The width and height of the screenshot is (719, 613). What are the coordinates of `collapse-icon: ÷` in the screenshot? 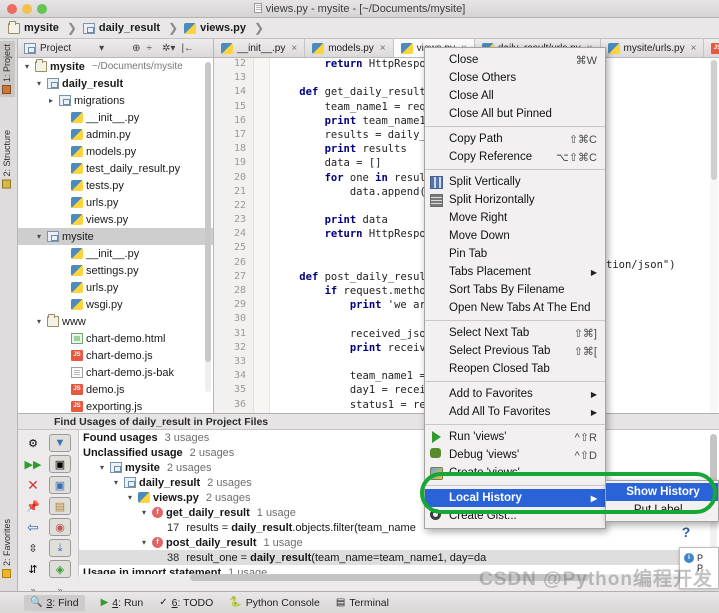 It's located at (150, 48).